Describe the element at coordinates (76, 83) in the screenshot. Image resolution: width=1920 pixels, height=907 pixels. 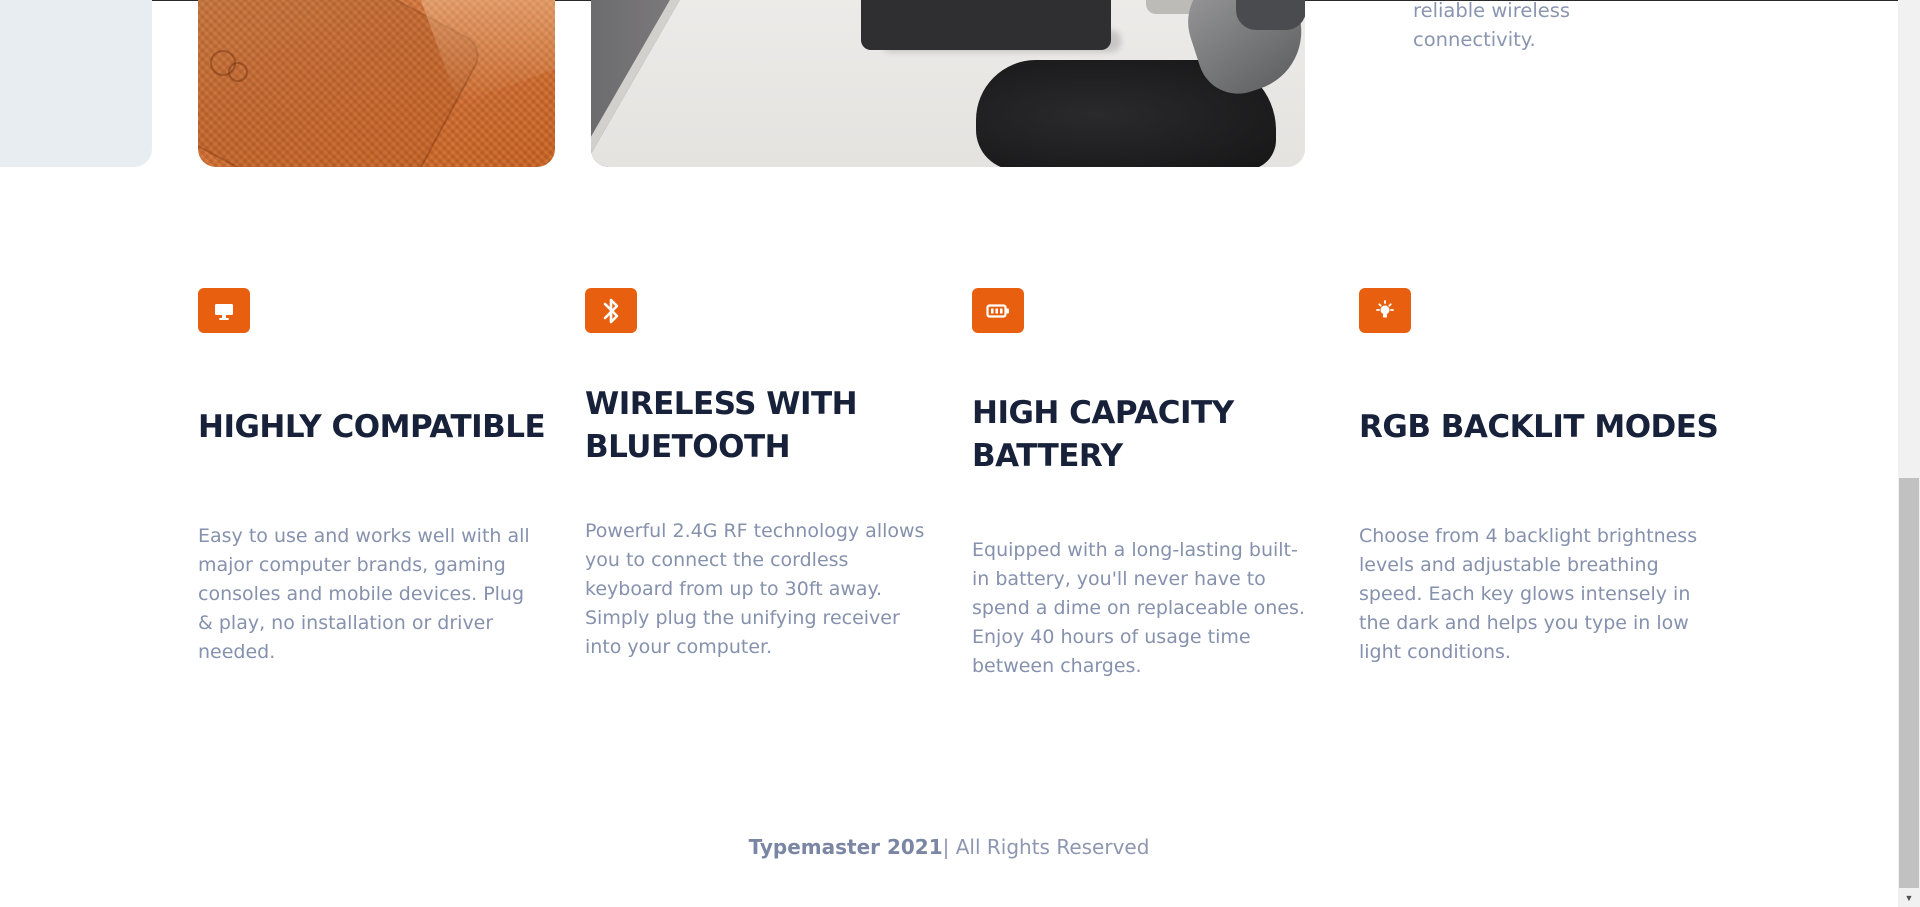
I see `gallery-card-left` at that location.